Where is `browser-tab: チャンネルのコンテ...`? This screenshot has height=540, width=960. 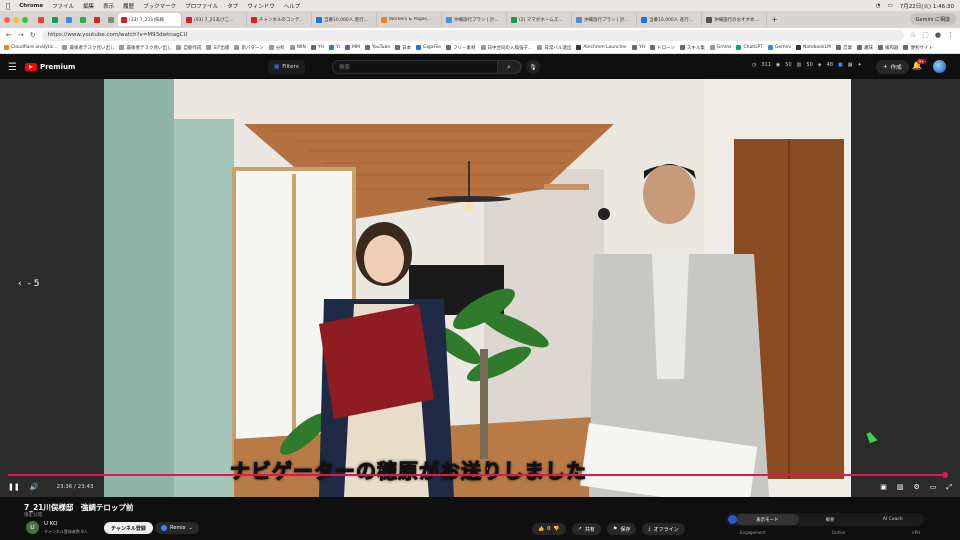 browser-tab: チャンネルのコンテ... is located at coordinates (280, 19).